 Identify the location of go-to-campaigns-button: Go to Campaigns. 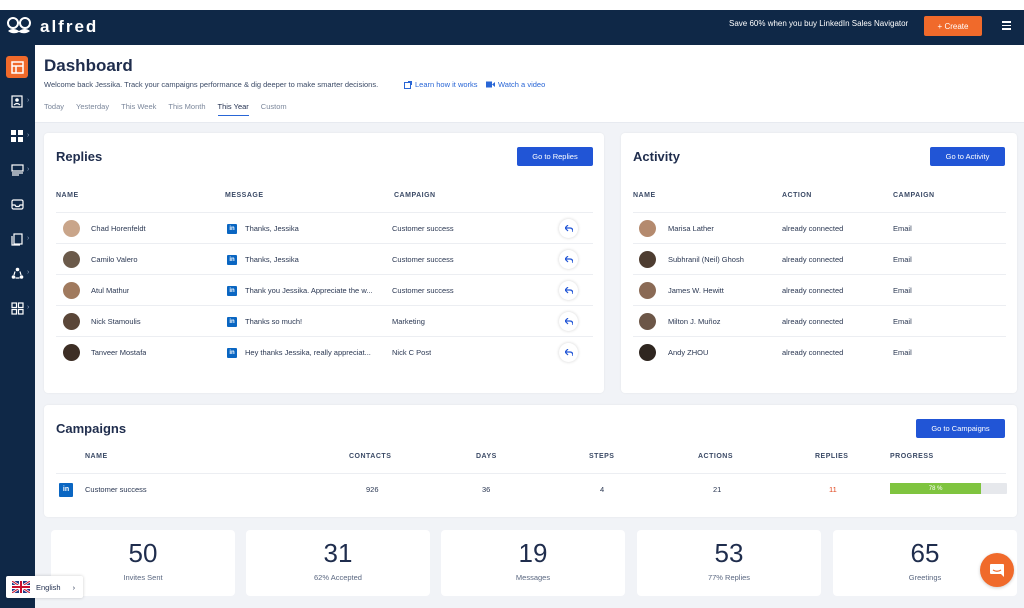
(960, 428).